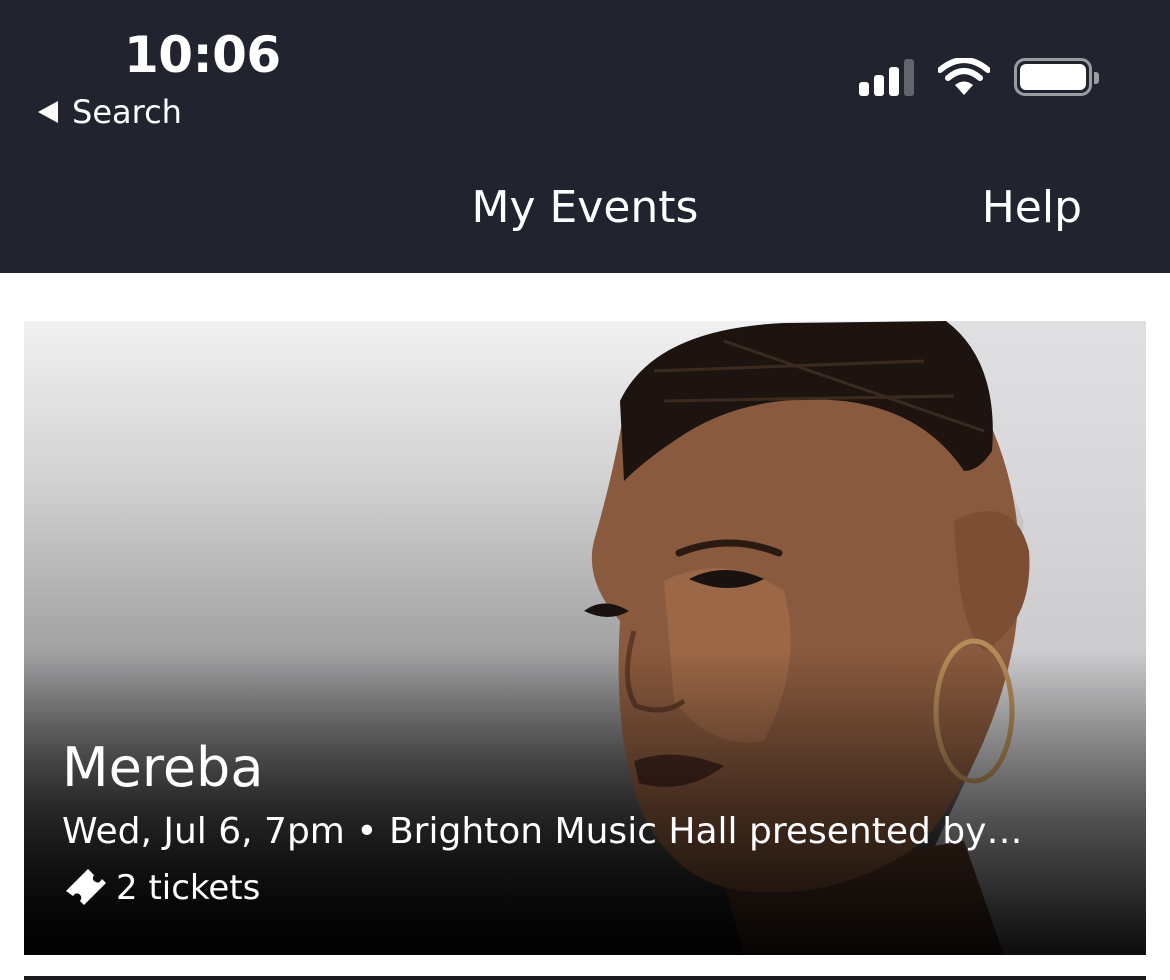 This screenshot has height=980, width=1170. What do you see at coordinates (585, 978) in the screenshot?
I see `next-event-card-edge` at bounding box center [585, 978].